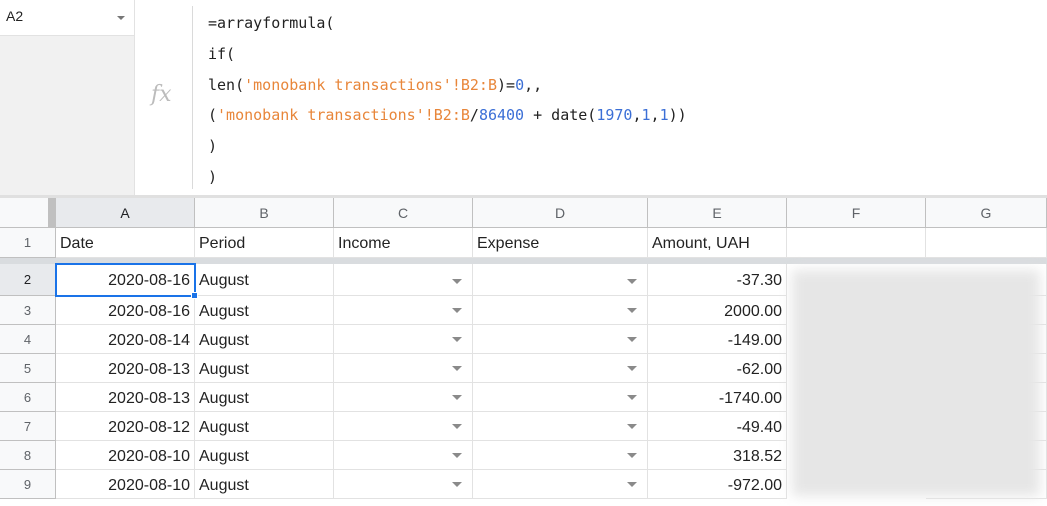  Describe the element at coordinates (677, 115) in the screenshot. I see `formula-line-4-end: ))` at that location.